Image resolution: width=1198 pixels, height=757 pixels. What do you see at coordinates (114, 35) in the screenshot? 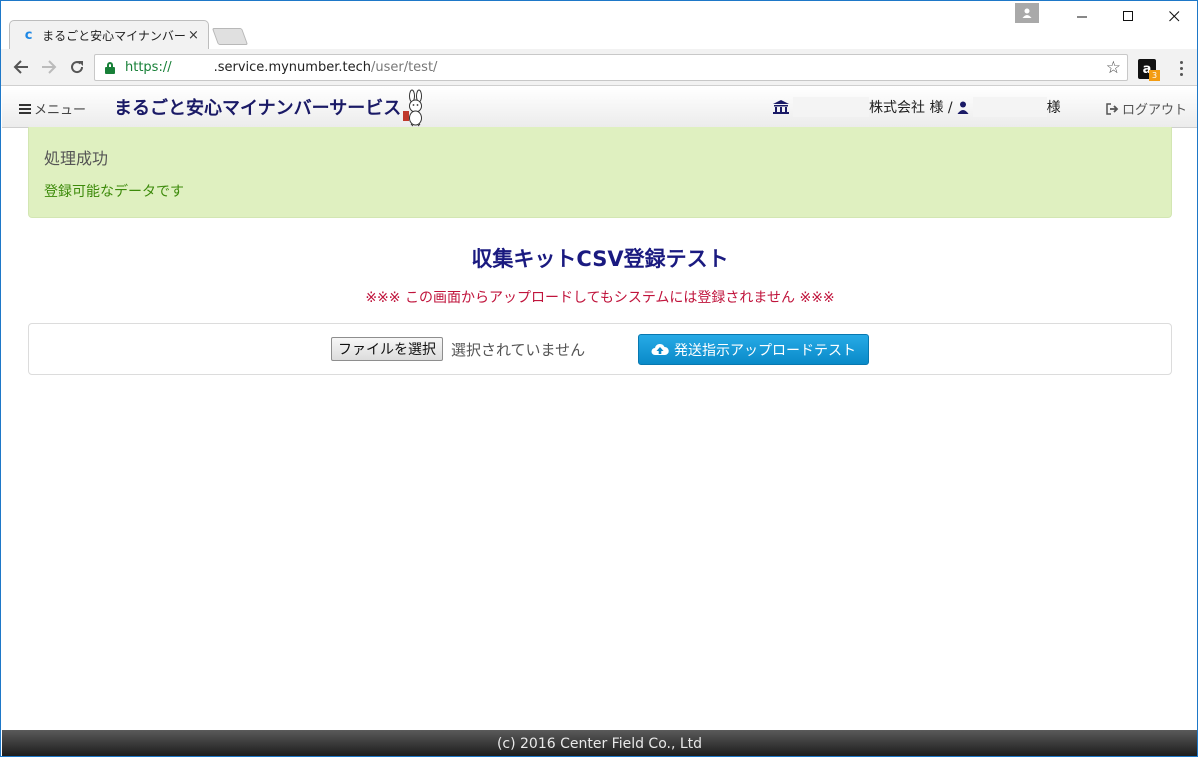
I see `tab-title: まるごと安心マイナンバー` at bounding box center [114, 35].